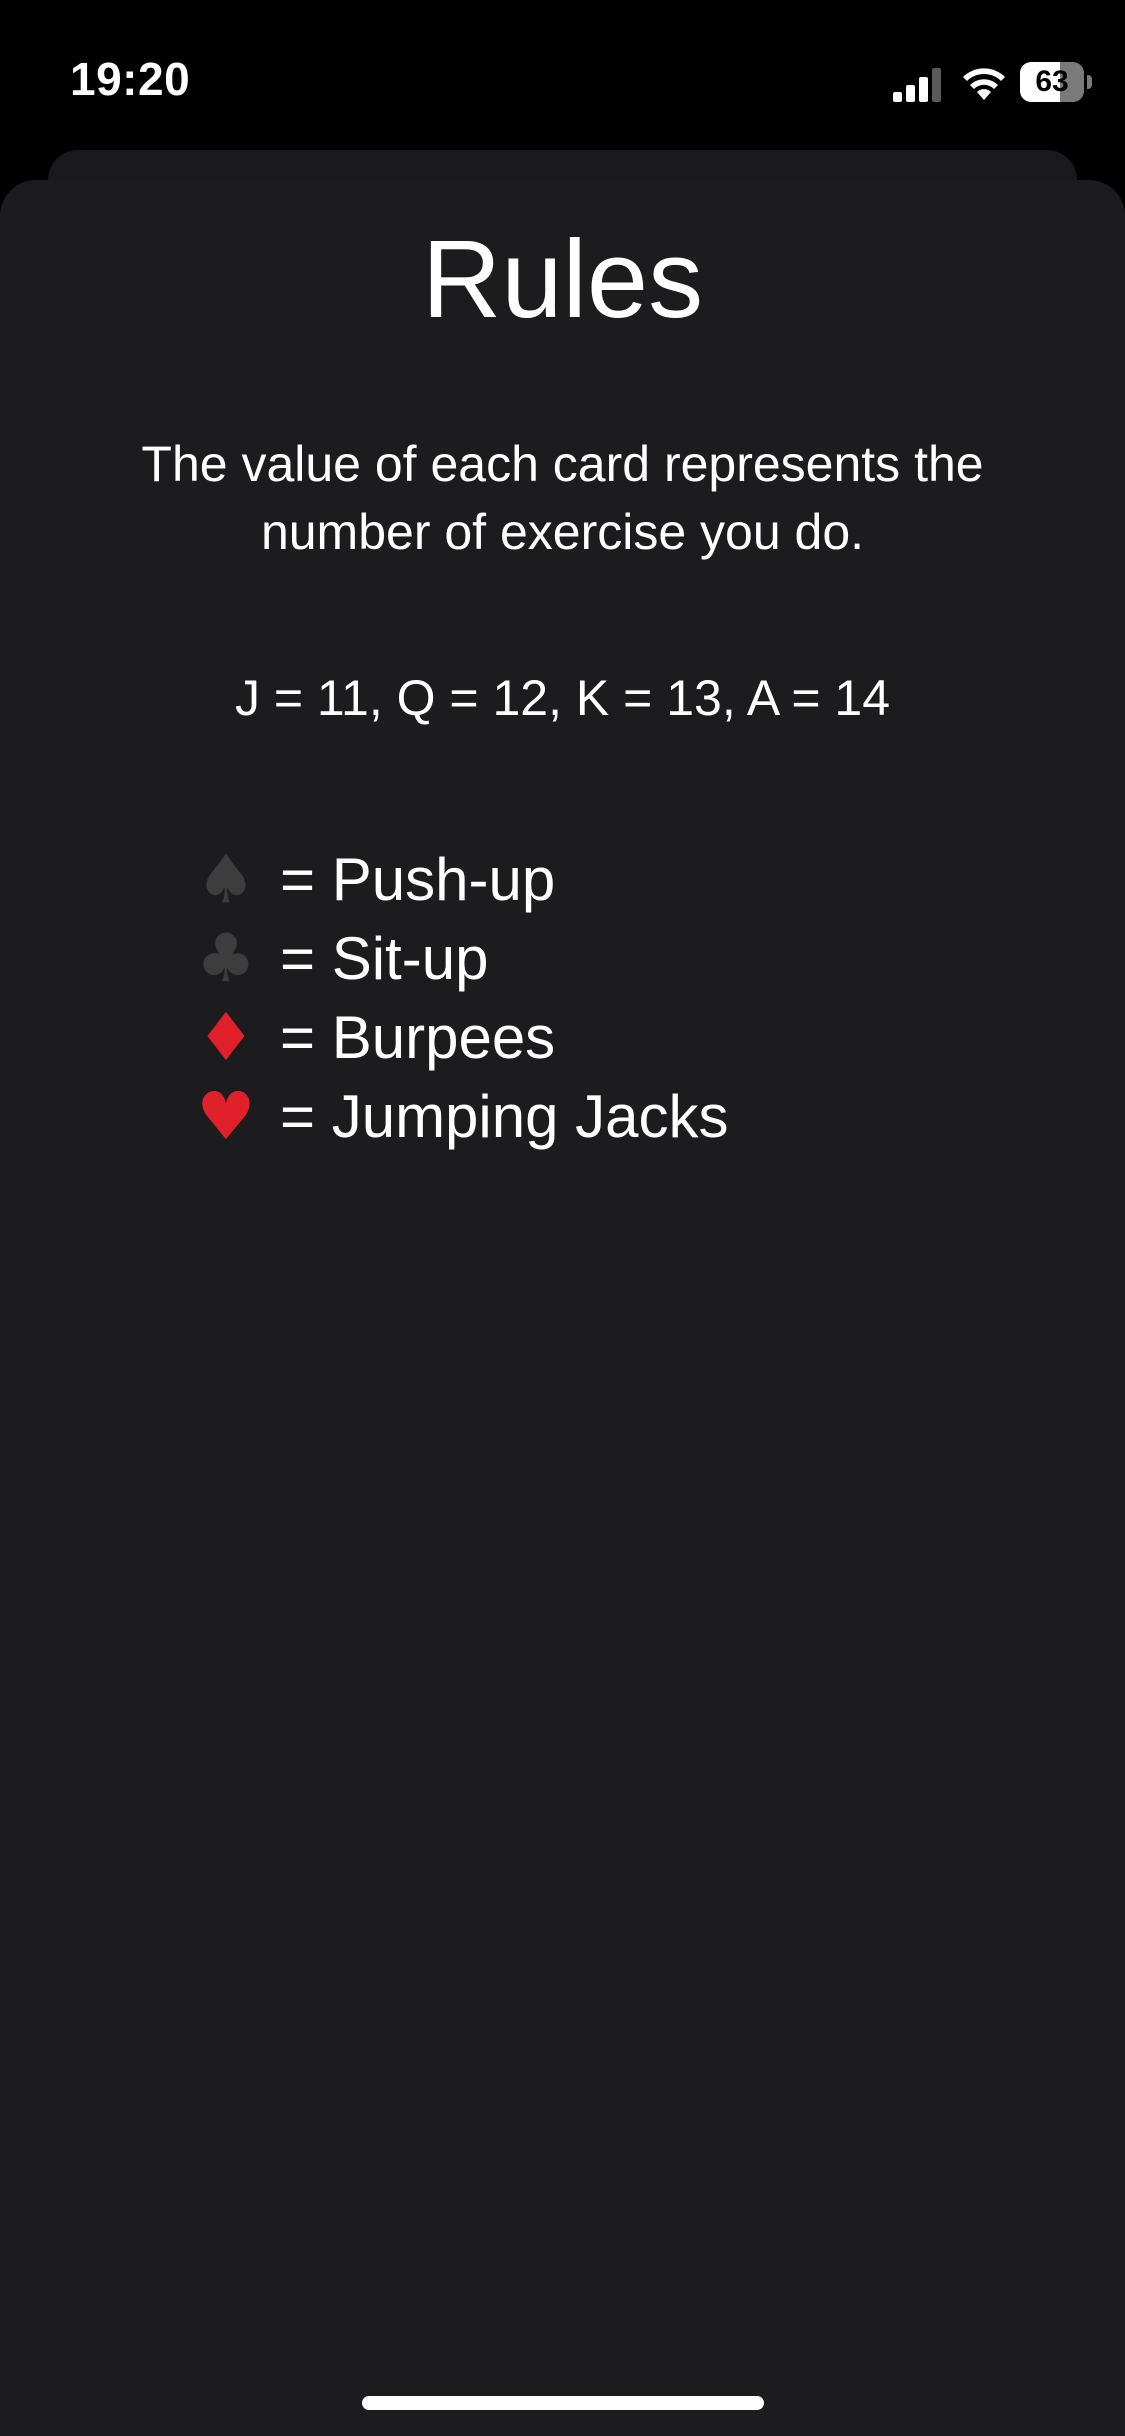  What do you see at coordinates (226, 1037) in the screenshot?
I see `diamond-icon: ♦` at bounding box center [226, 1037].